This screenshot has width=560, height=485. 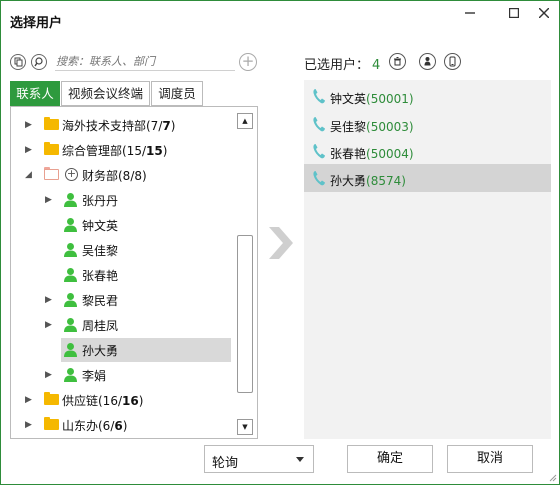 What do you see at coordinates (71, 174) in the screenshot?
I see `add-circle-icon: +` at bounding box center [71, 174].